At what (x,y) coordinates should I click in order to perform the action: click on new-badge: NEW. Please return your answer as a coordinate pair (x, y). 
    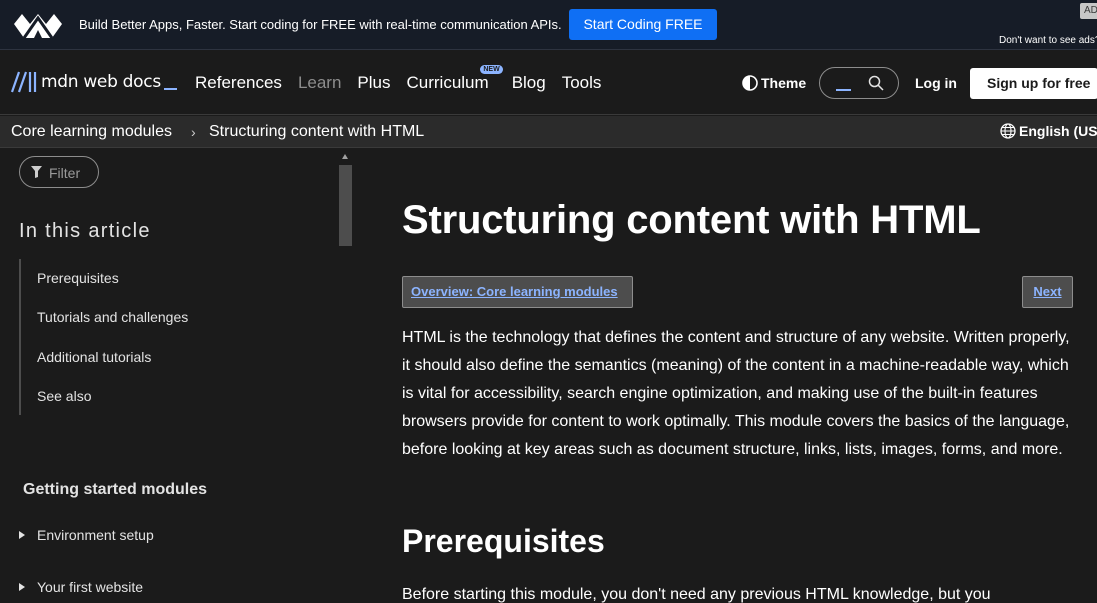
    Looking at the image, I should click on (491, 69).